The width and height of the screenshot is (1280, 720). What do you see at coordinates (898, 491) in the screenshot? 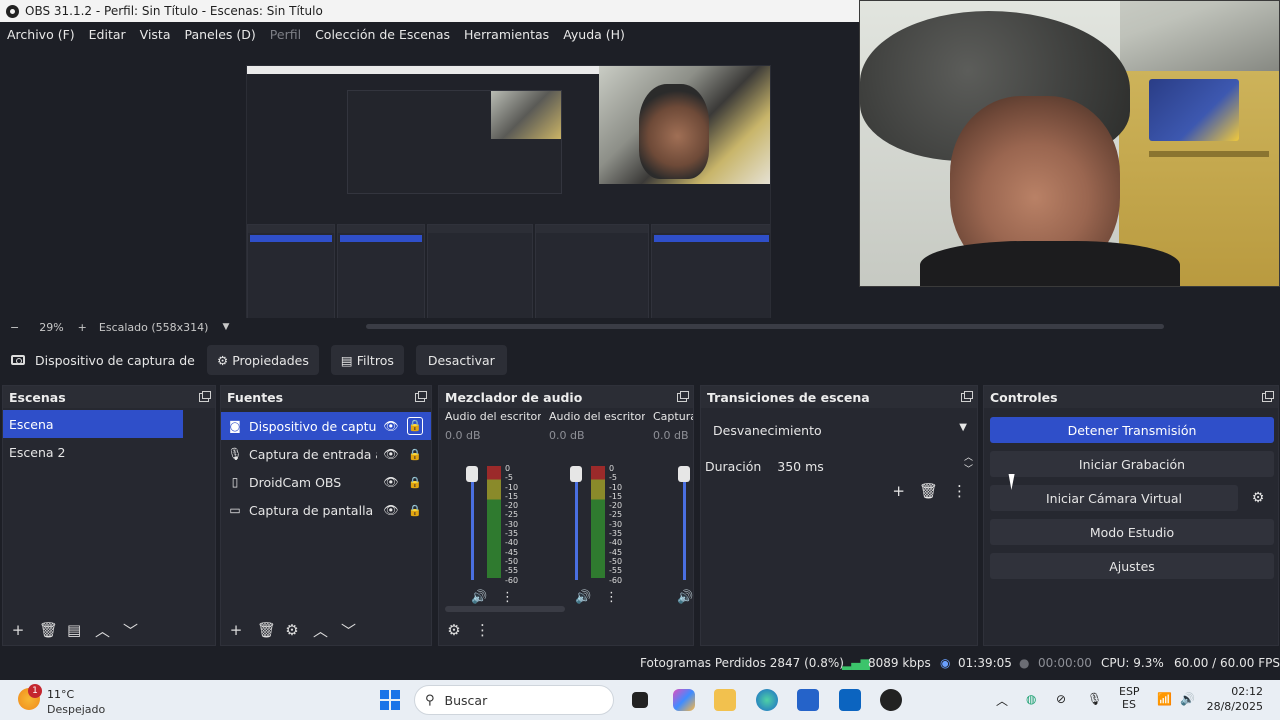
I see `add-transition-icon: +` at bounding box center [898, 491].